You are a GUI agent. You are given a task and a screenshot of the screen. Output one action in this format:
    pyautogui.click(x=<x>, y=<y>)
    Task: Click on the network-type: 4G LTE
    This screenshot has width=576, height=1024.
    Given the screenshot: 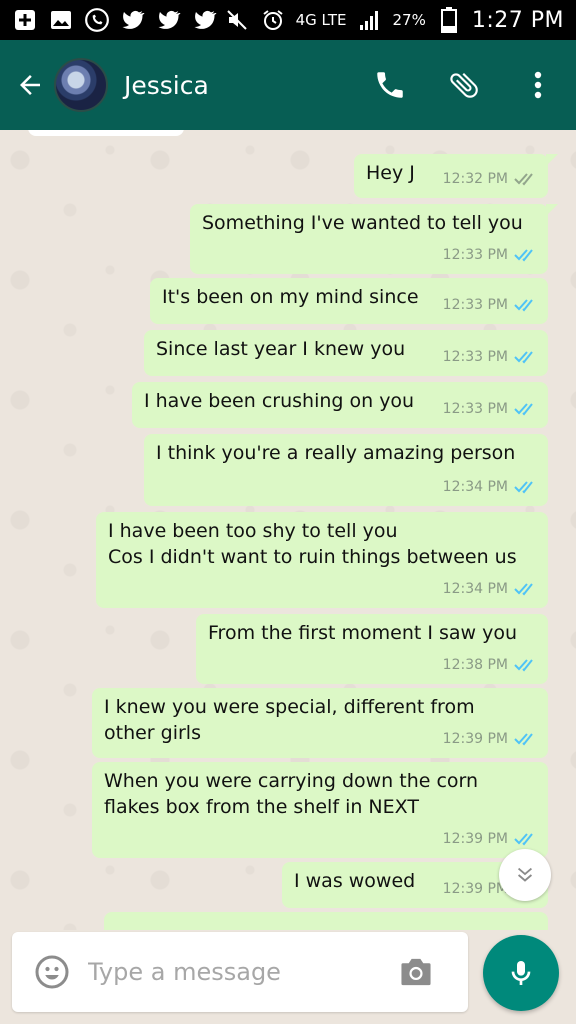 What is the action you would take?
    pyautogui.click(x=321, y=20)
    